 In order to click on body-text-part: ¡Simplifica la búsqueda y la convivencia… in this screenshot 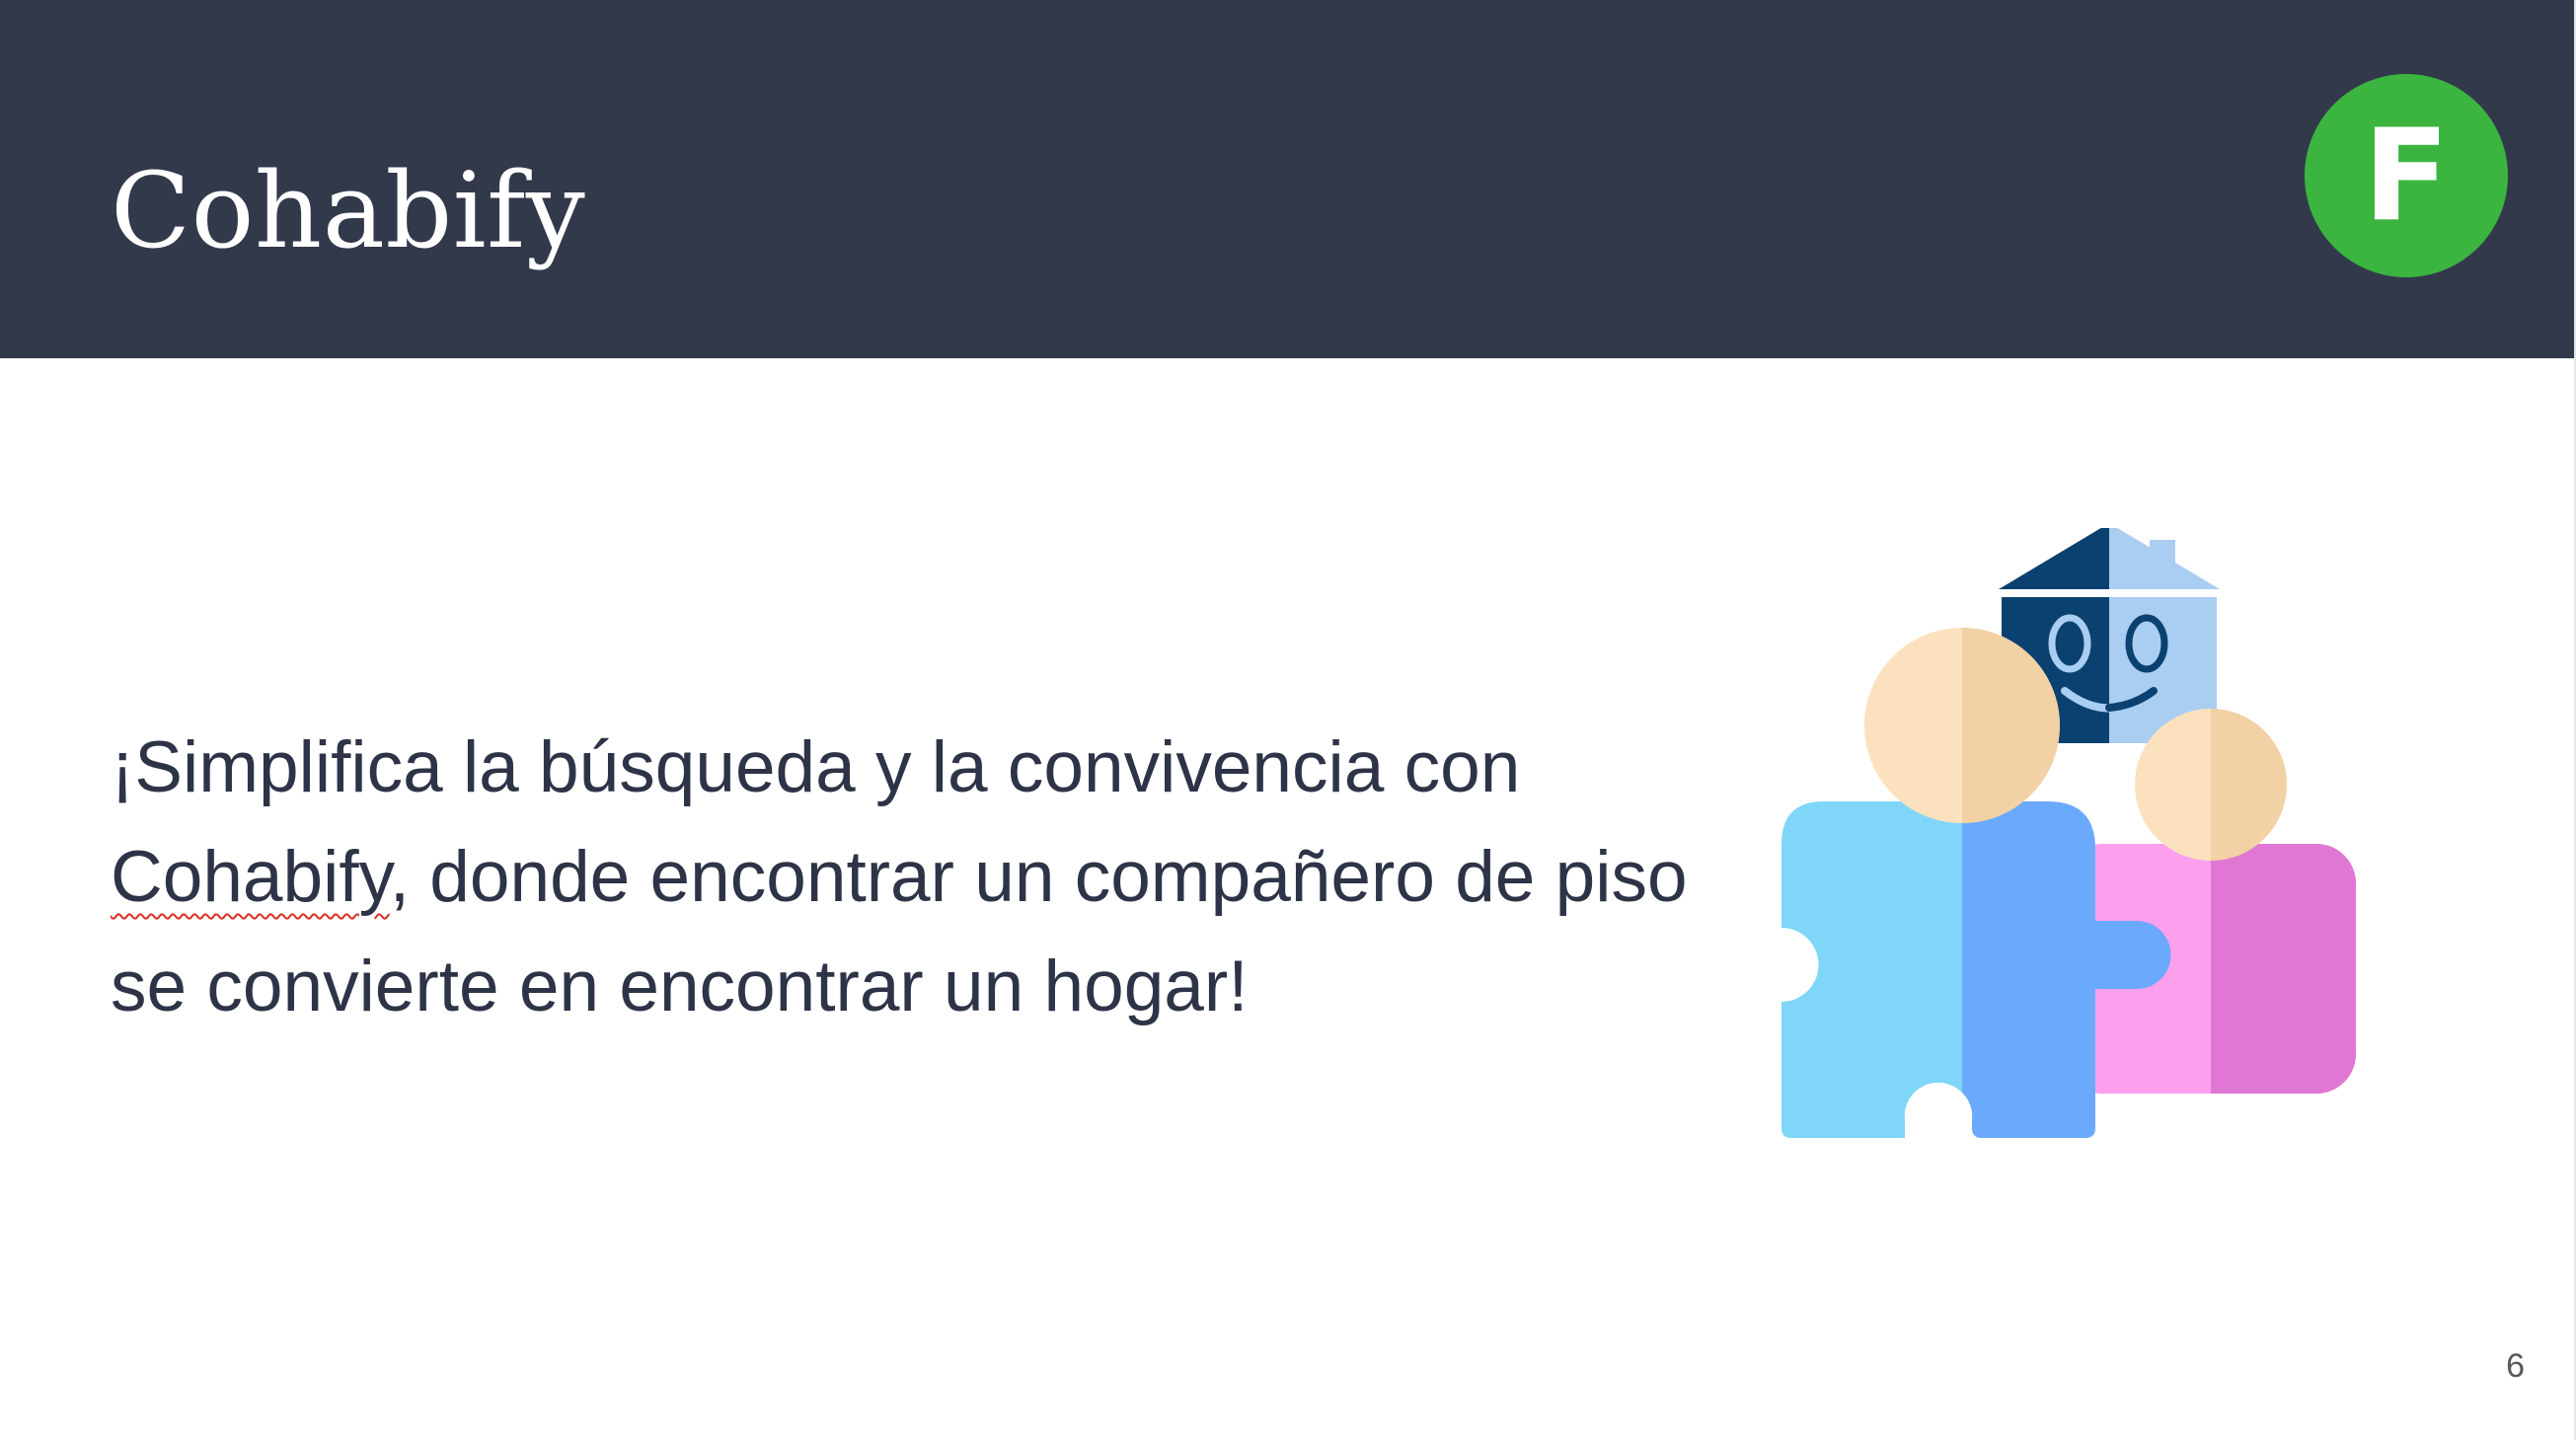, I will do `click(816, 767)`.